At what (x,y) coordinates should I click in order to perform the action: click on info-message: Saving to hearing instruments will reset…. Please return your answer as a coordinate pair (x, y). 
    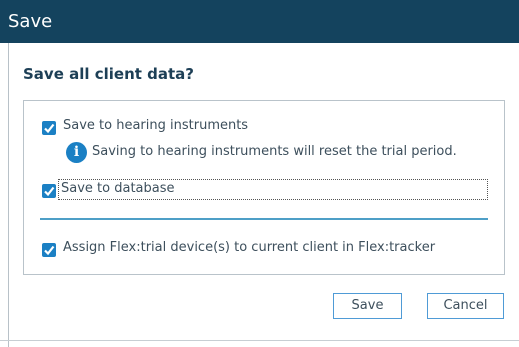
    Looking at the image, I should click on (274, 151).